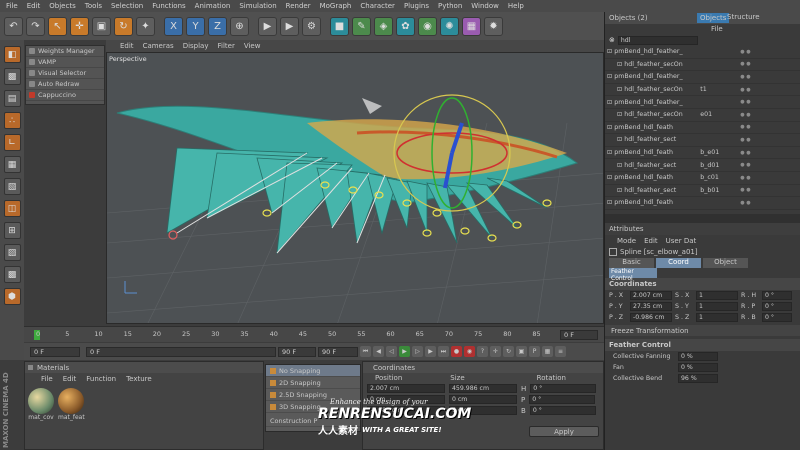  What do you see at coordinates (493, 26) in the screenshot?
I see `light-icon: ✹` at bounding box center [493, 26].